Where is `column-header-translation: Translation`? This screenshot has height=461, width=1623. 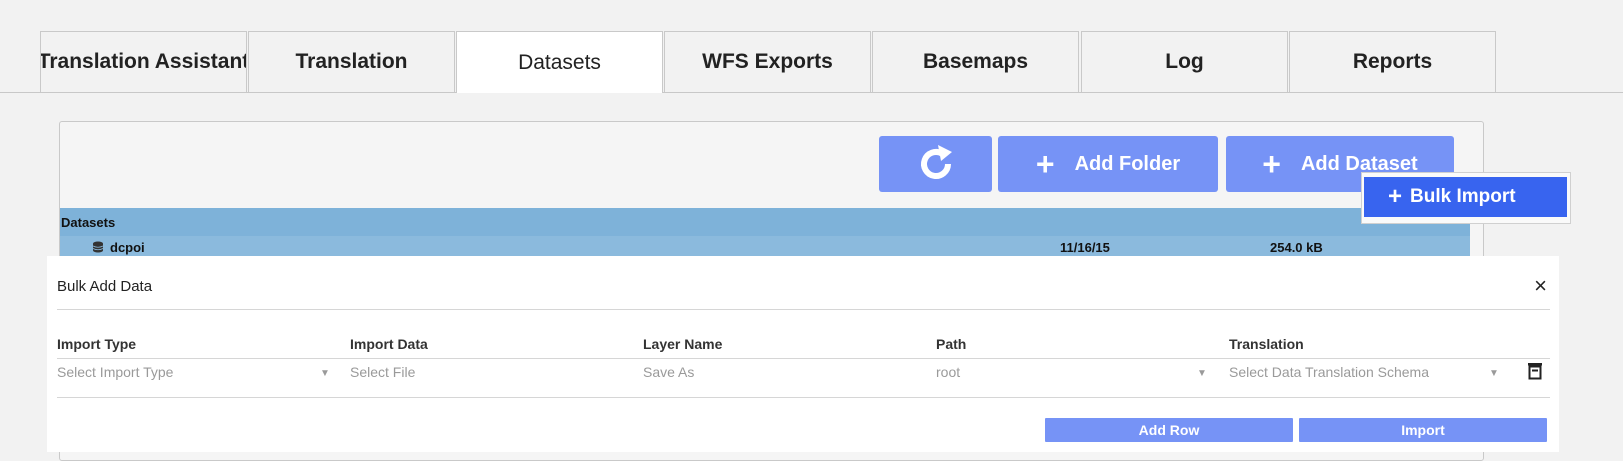
column-header-translation: Translation is located at coordinates (1266, 344).